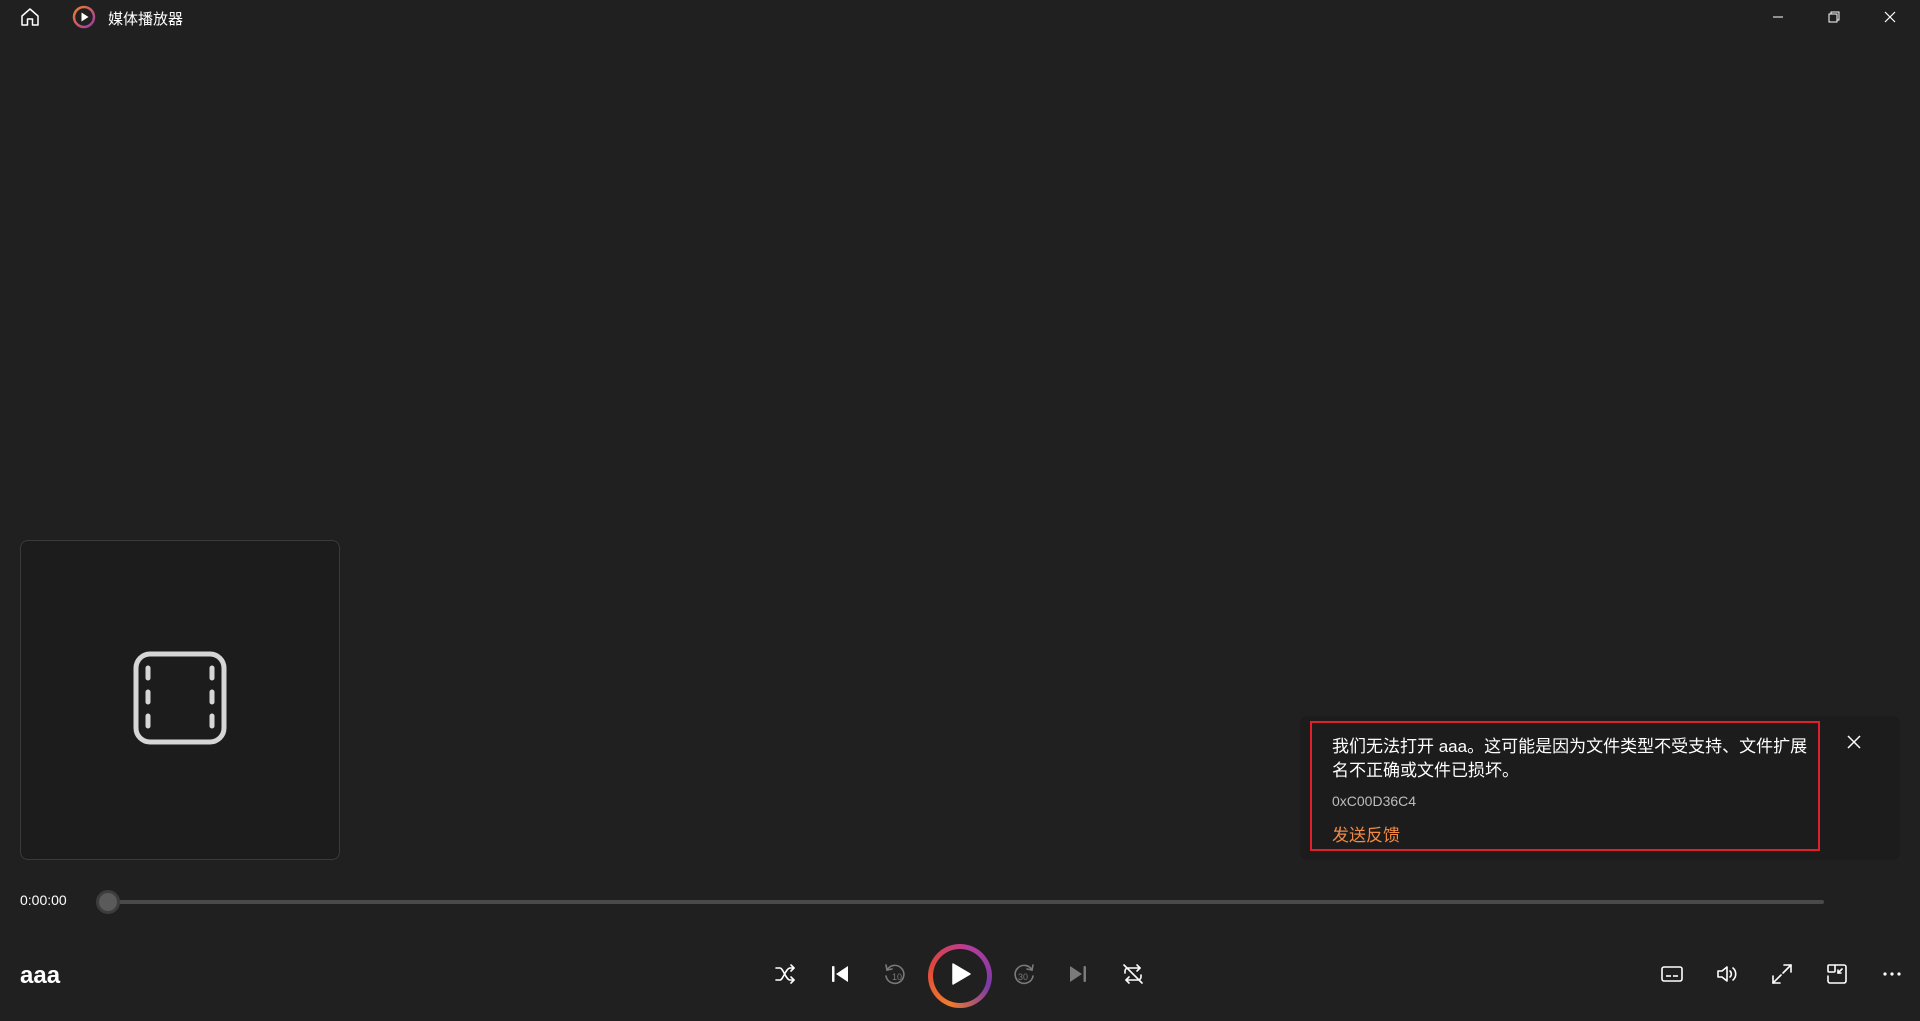  I want to click on minimize-button, so click(1778, 17).